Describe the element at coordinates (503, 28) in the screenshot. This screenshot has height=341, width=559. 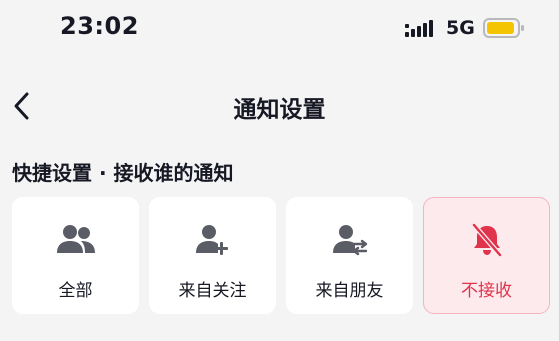
I see `battery-icon` at that location.